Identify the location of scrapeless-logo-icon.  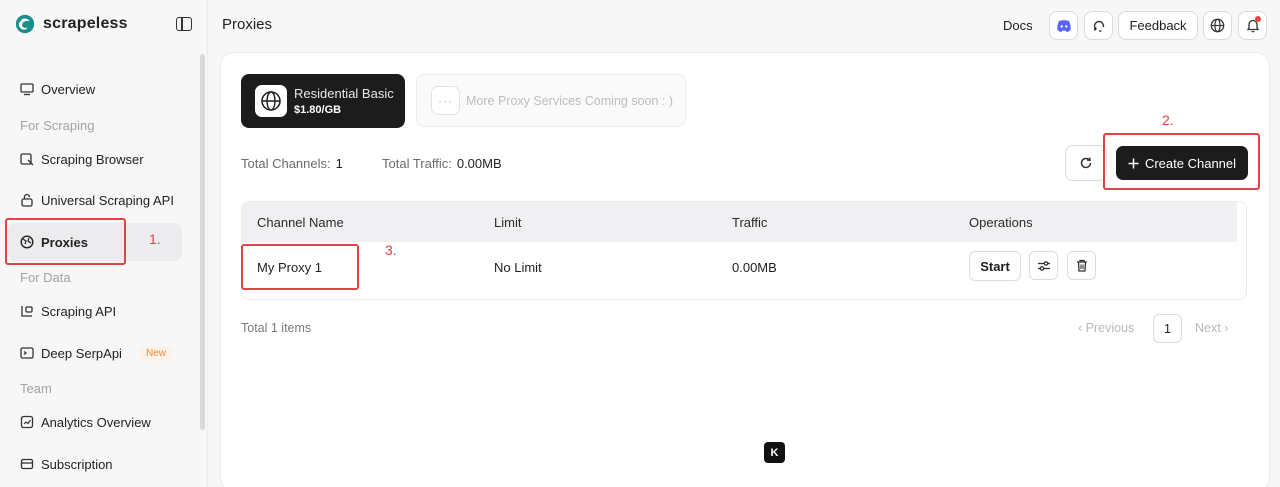
(25, 24).